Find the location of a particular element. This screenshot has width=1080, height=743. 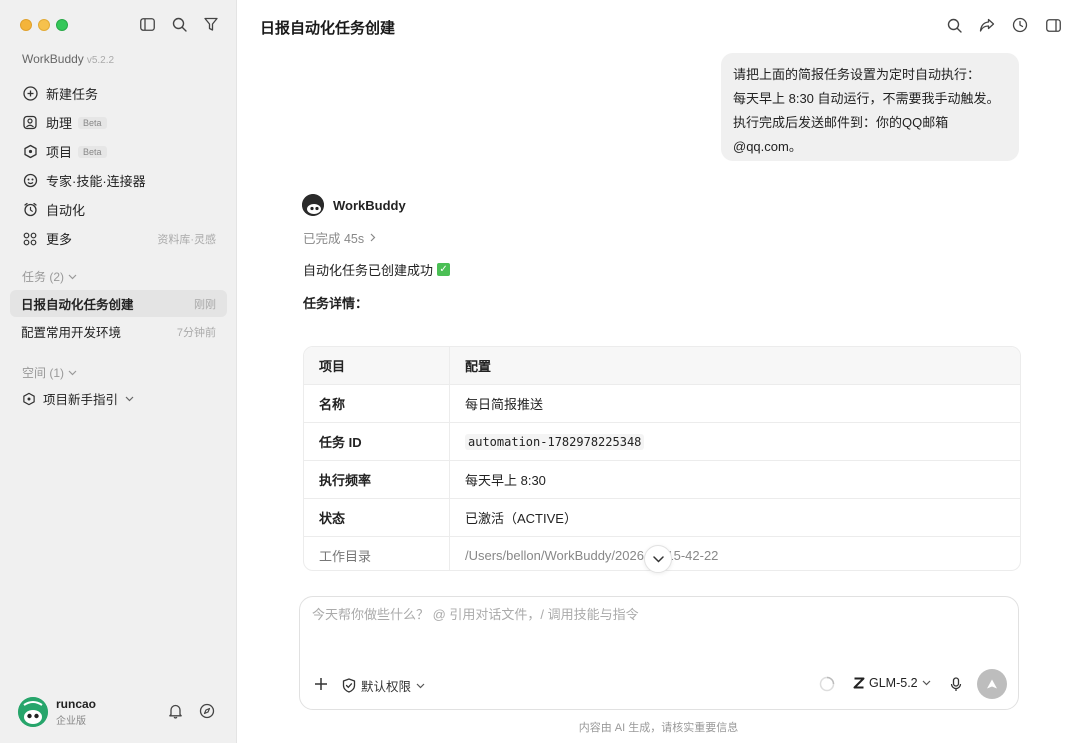

tasks-section-header: 任务 (2) is located at coordinates (49, 276).